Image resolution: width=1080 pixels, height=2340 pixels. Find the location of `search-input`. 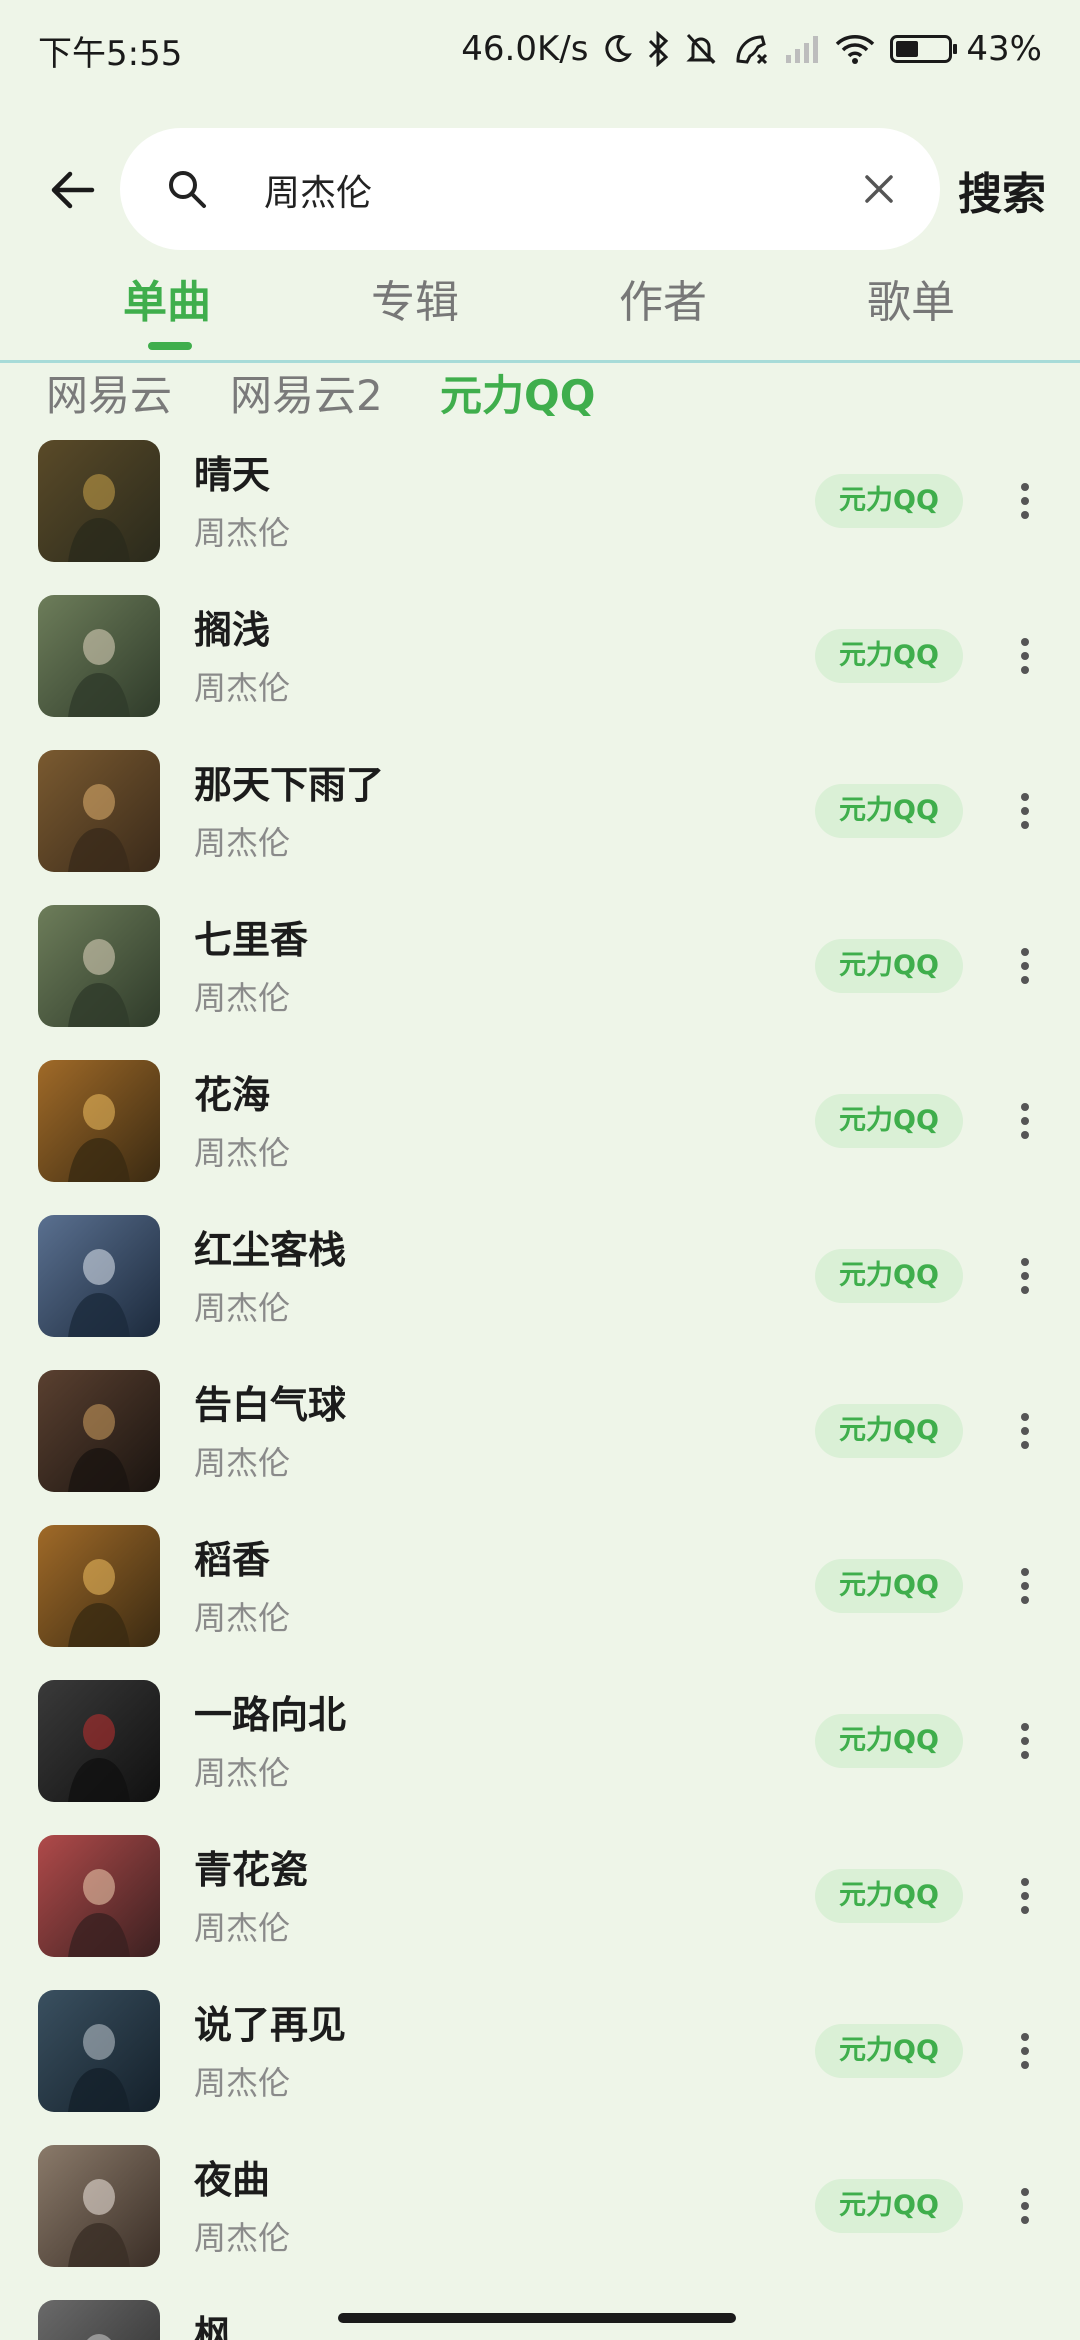

search-input is located at coordinates (539, 190).